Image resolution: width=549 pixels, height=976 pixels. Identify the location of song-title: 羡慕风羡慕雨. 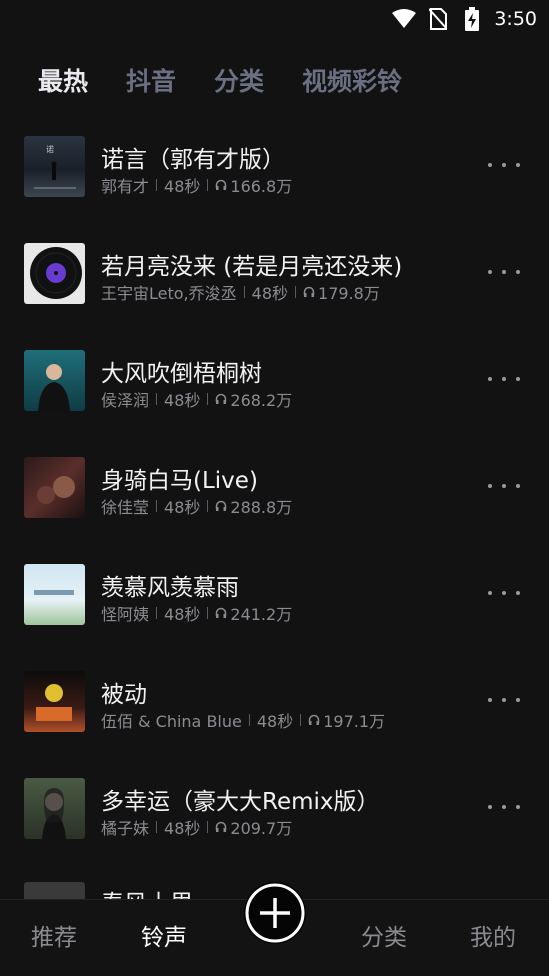
(170, 588).